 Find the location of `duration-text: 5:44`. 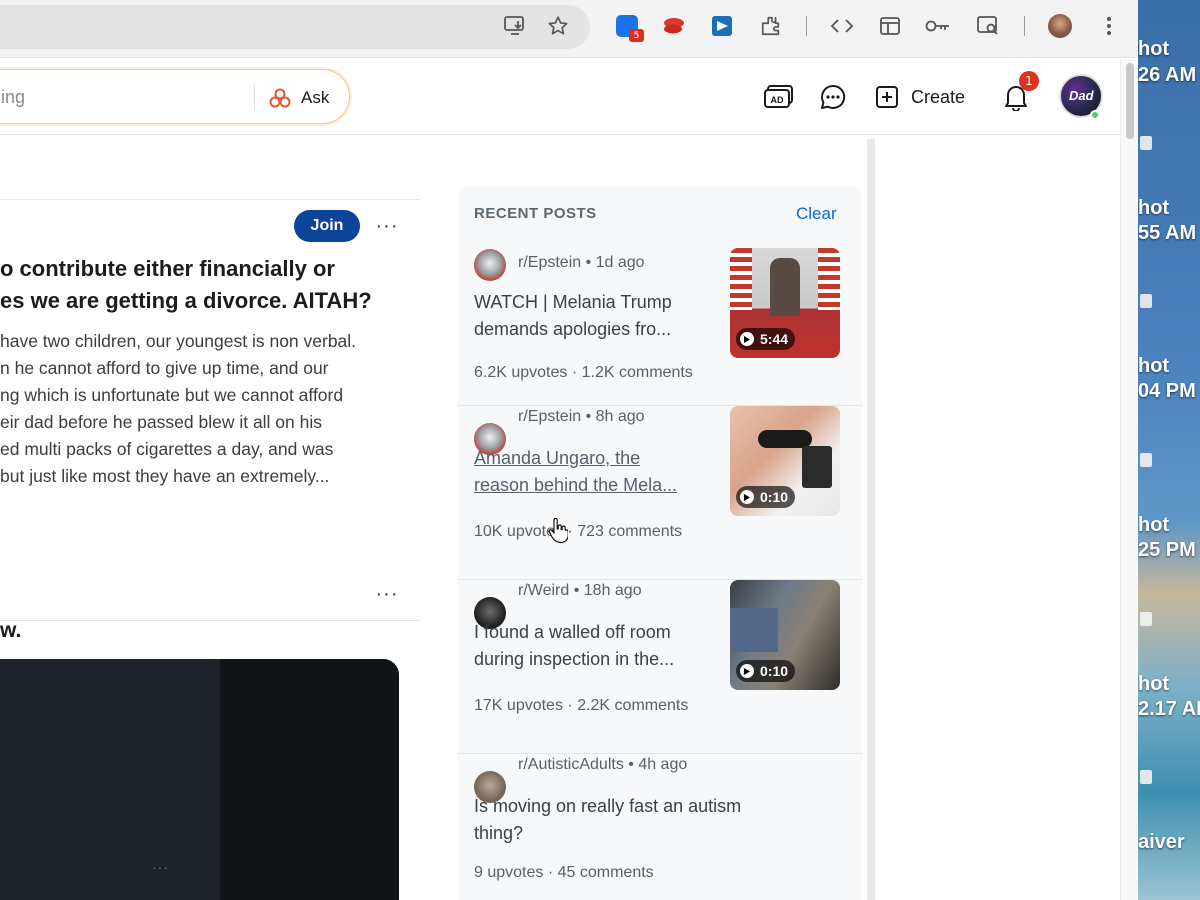

duration-text: 5:44 is located at coordinates (774, 339).